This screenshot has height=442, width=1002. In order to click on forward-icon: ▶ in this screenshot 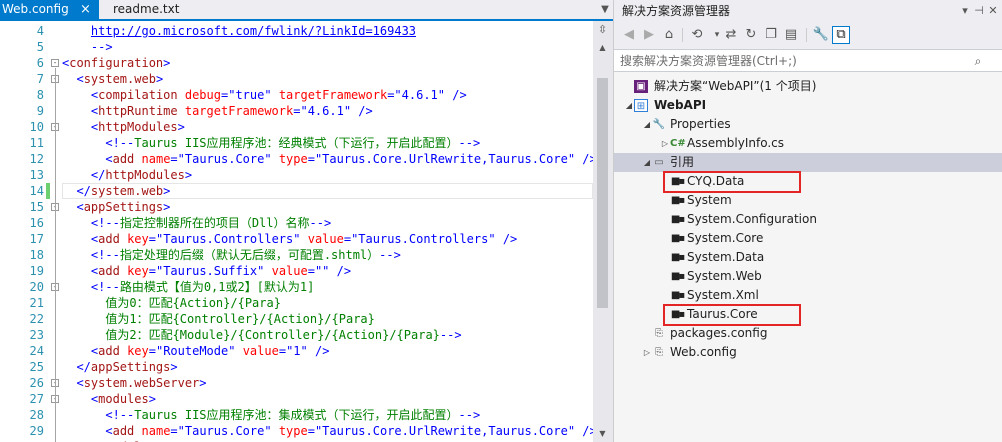, I will do `click(649, 35)`.